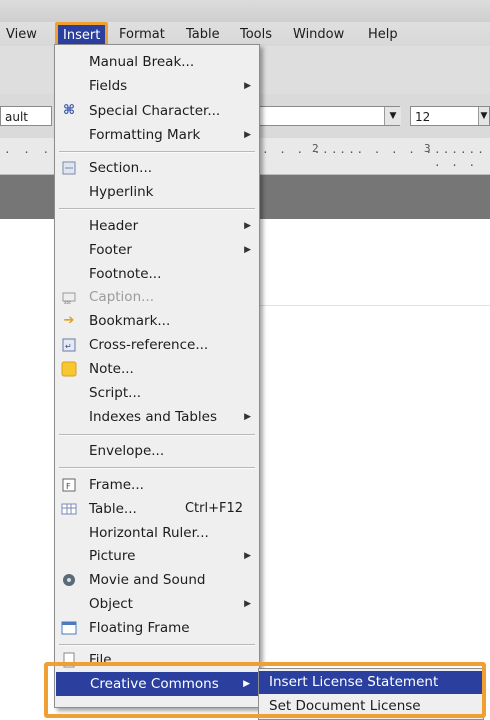  What do you see at coordinates (69, 168) in the screenshot?
I see `section-icon` at bounding box center [69, 168].